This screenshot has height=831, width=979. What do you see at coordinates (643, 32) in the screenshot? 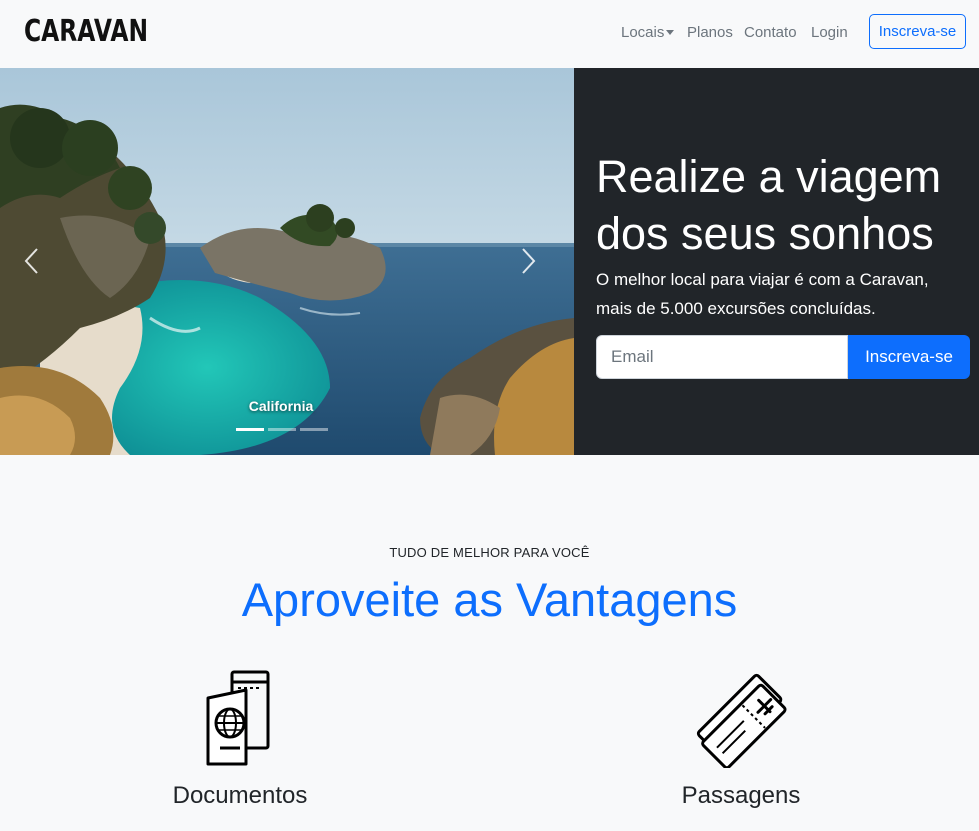
I see `nav-item-label: Locais` at bounding box center [643, 32].